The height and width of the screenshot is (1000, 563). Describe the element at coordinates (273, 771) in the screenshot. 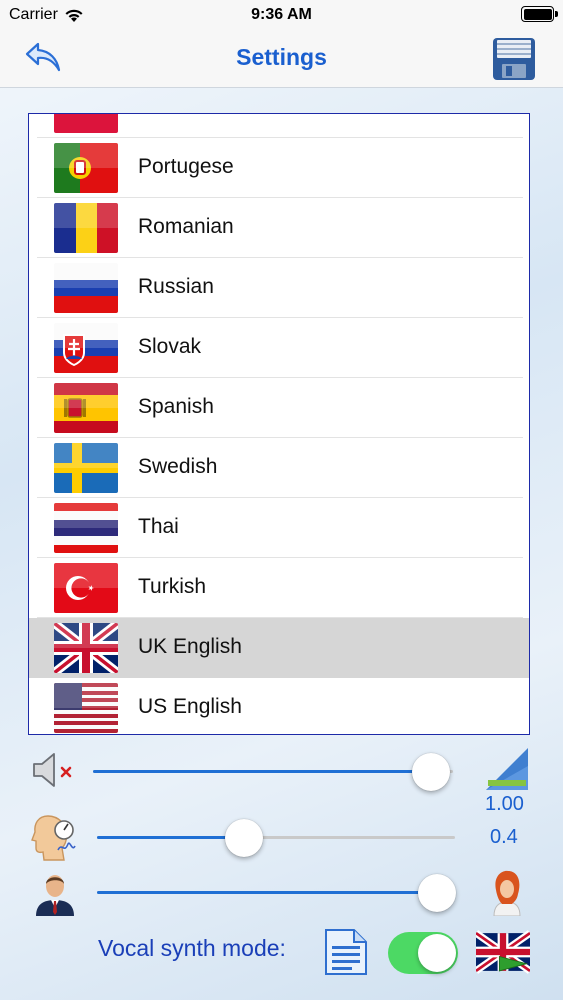

I see `volume-slider` at that location.